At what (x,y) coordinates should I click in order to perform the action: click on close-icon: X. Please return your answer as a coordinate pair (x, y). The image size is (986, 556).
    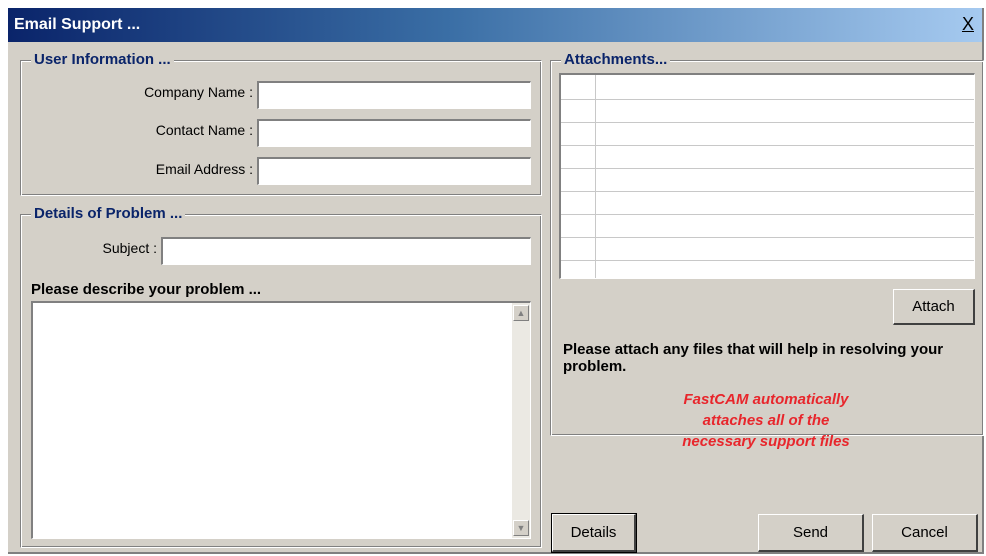
    Looking at the image, I should click on (968, 24).